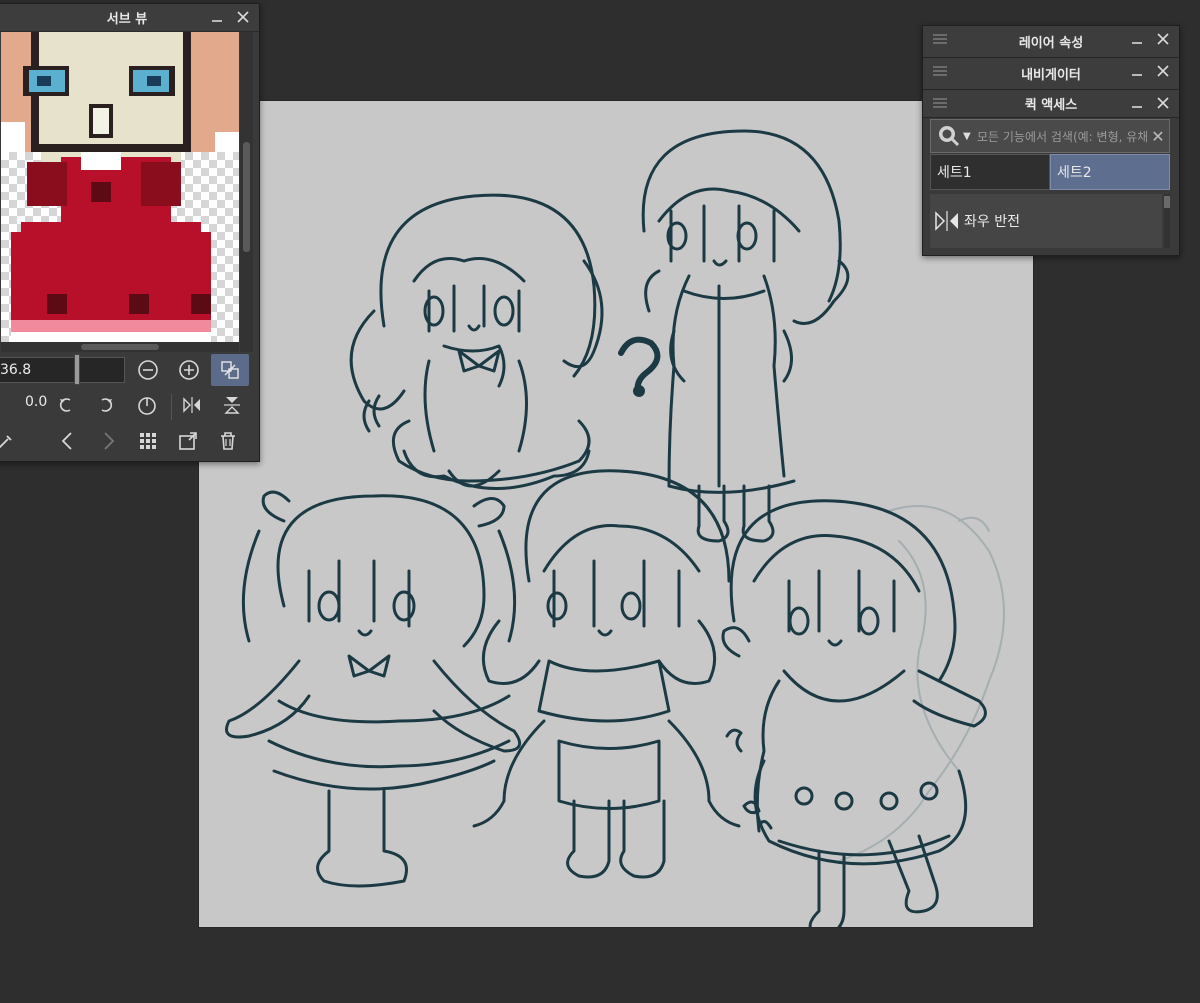 This screenshot has height=1003, width=1200. What do you see at coordinates (66, 405) in the screenshot?
I see `rotate-left-icon` at bounding box center [66, 405].